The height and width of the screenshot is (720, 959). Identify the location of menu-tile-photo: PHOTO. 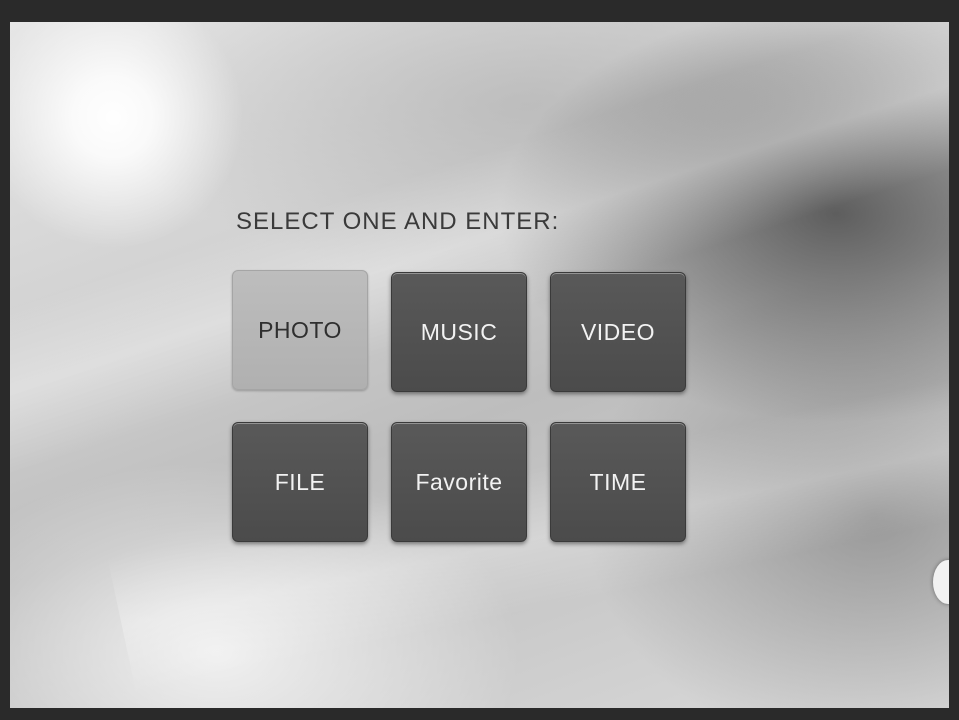
(300, 330).